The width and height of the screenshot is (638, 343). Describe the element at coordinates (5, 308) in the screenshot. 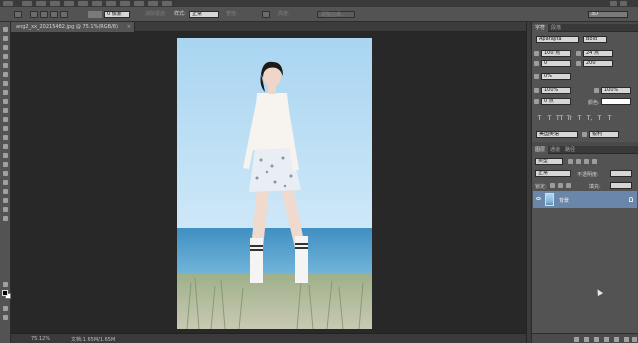

I see `quick-mask-icon` at that location.